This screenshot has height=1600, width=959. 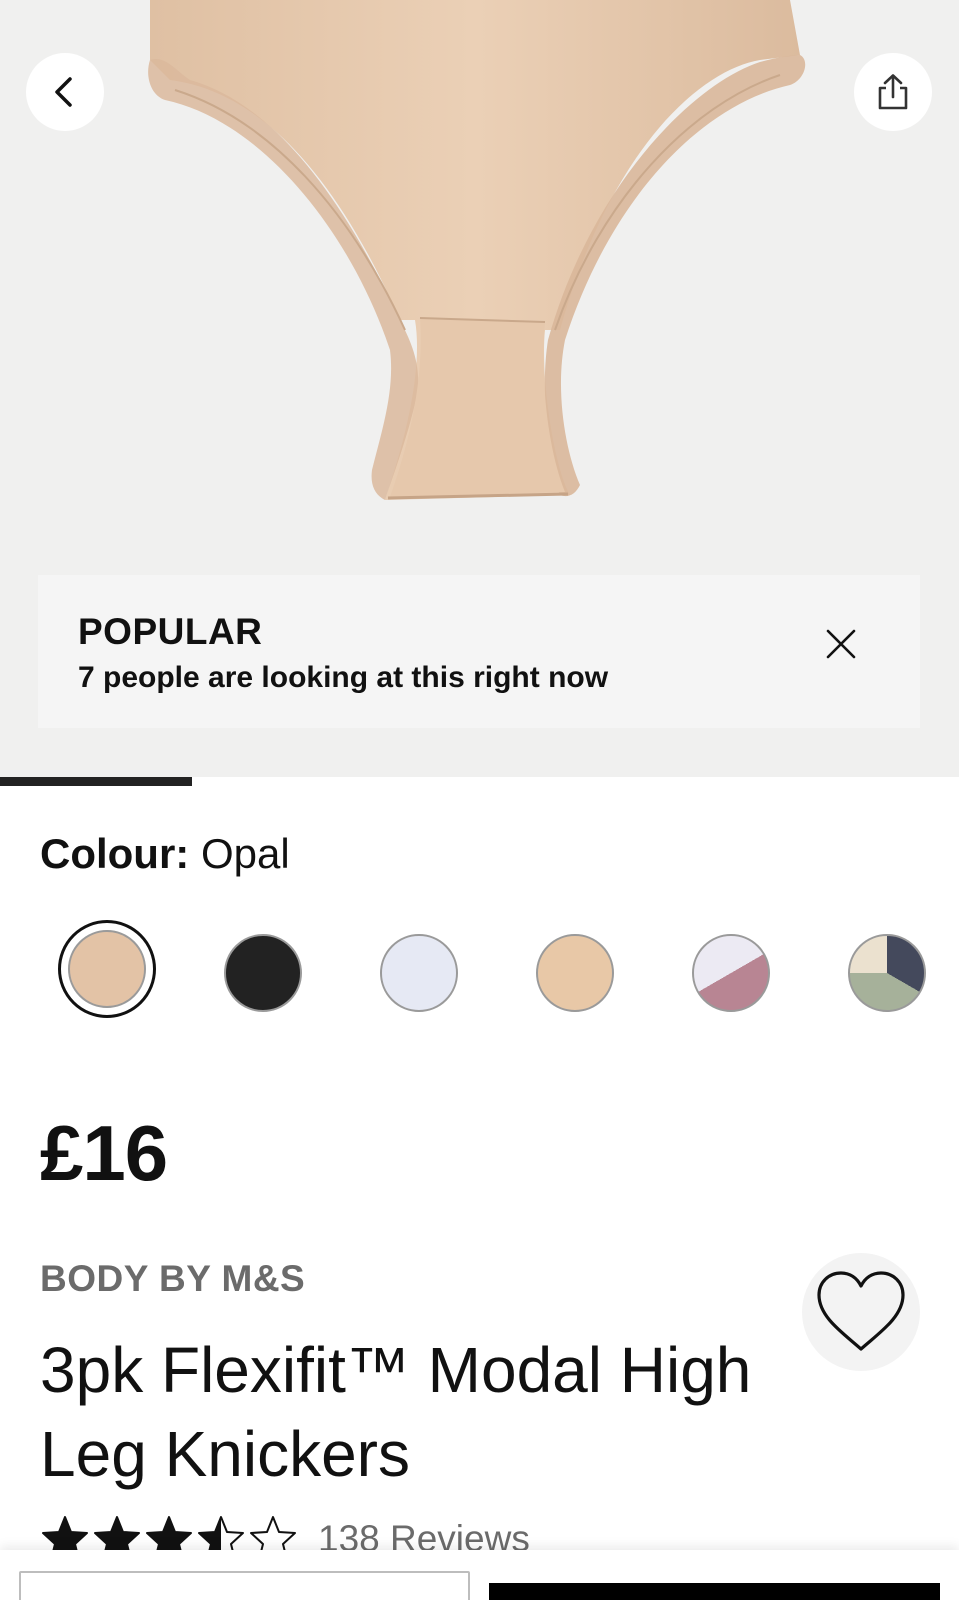 What do you see at coordinates (479, 1575) in the screenshot?
I see `bottom-action-bar` at bounding box center [479, 1575].